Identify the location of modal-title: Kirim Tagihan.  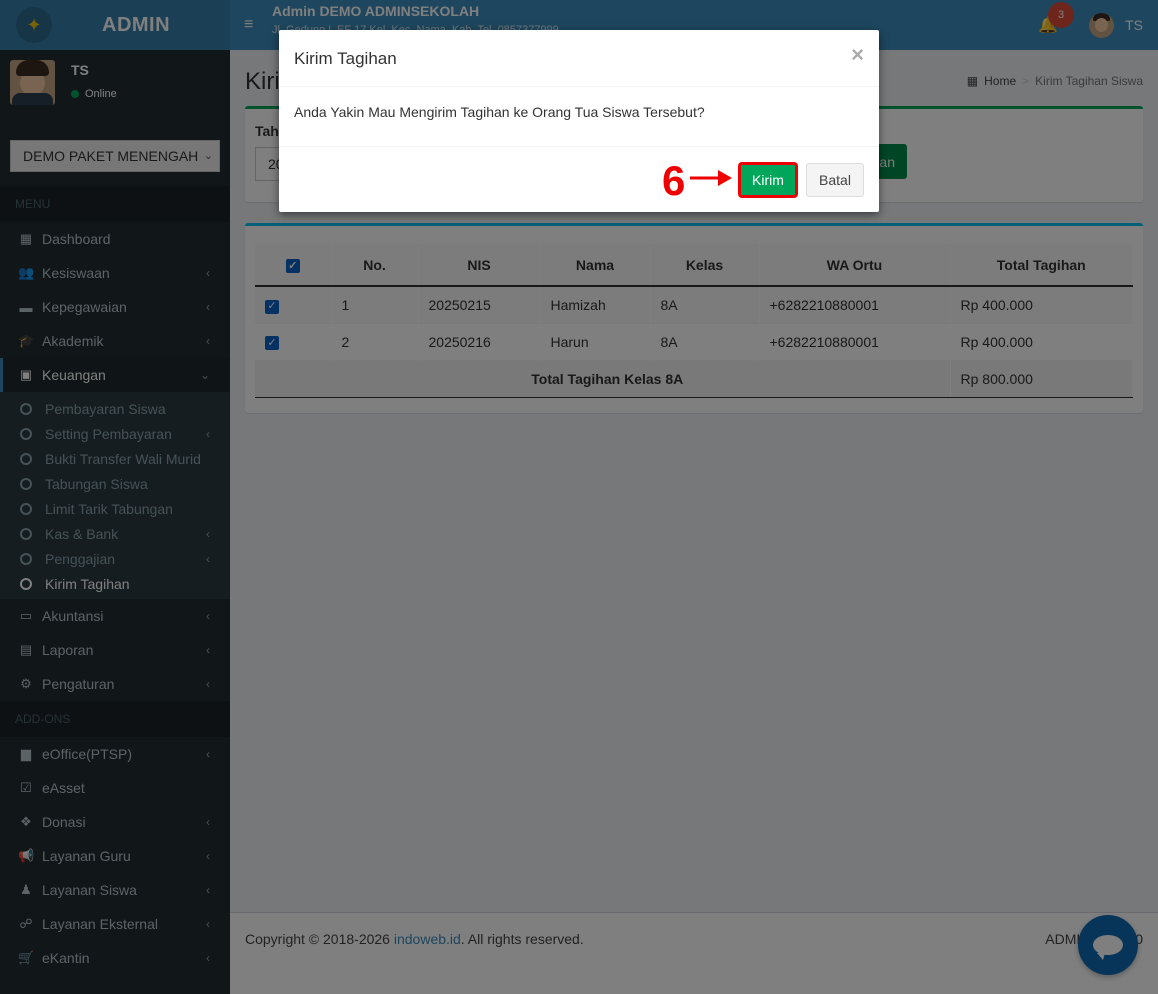
(345, 58).